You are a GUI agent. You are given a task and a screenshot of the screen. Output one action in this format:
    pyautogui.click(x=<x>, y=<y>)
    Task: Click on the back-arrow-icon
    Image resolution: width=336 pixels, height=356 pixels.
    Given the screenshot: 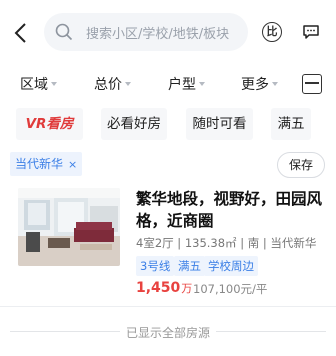 What is the action you would take?
    pyautogui.click(x=21, y=33)
    